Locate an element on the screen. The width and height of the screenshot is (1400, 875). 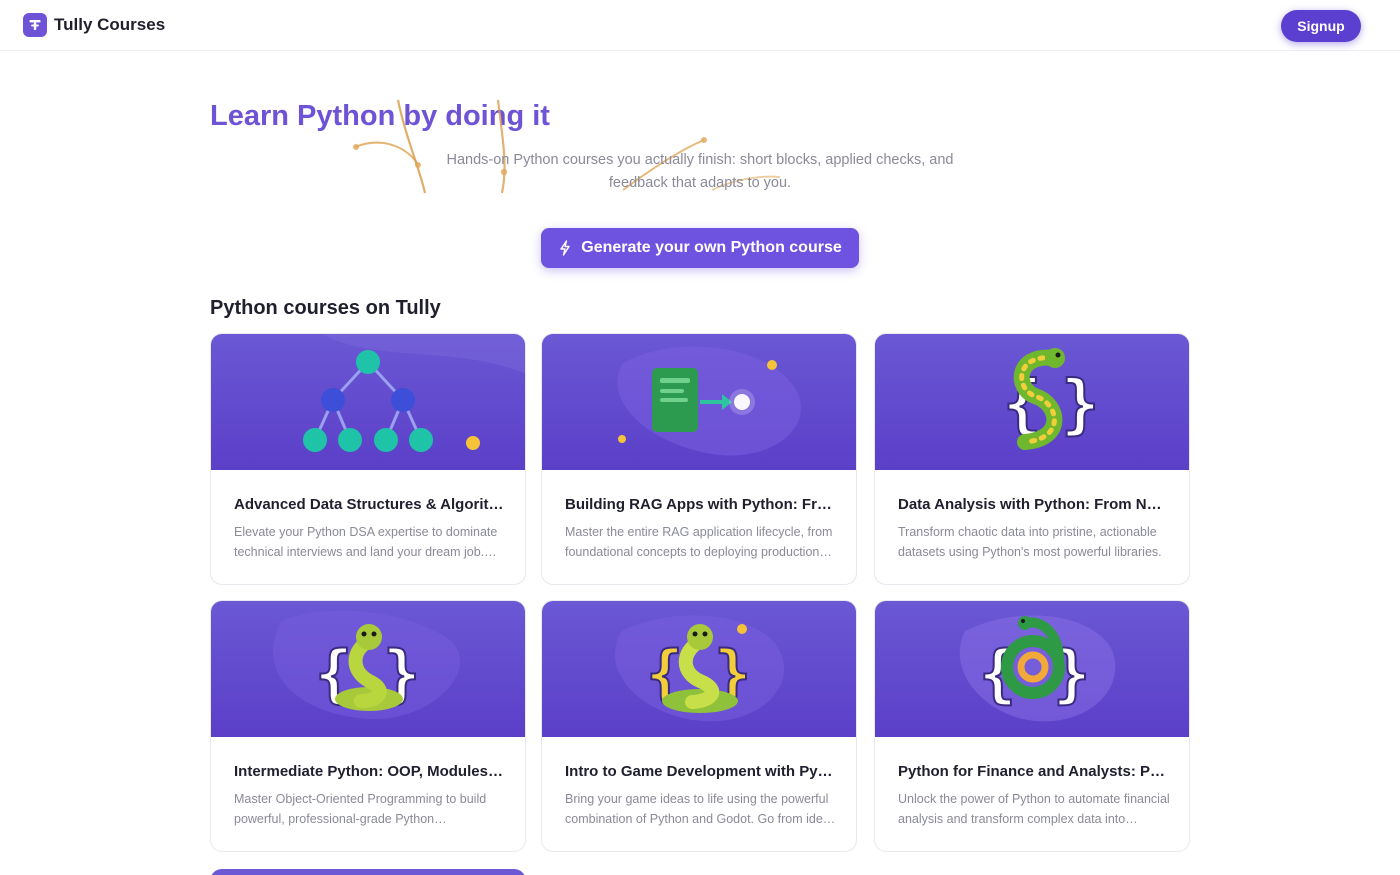
section-title: Python courses on Tully is located at coordinates (325, 308).